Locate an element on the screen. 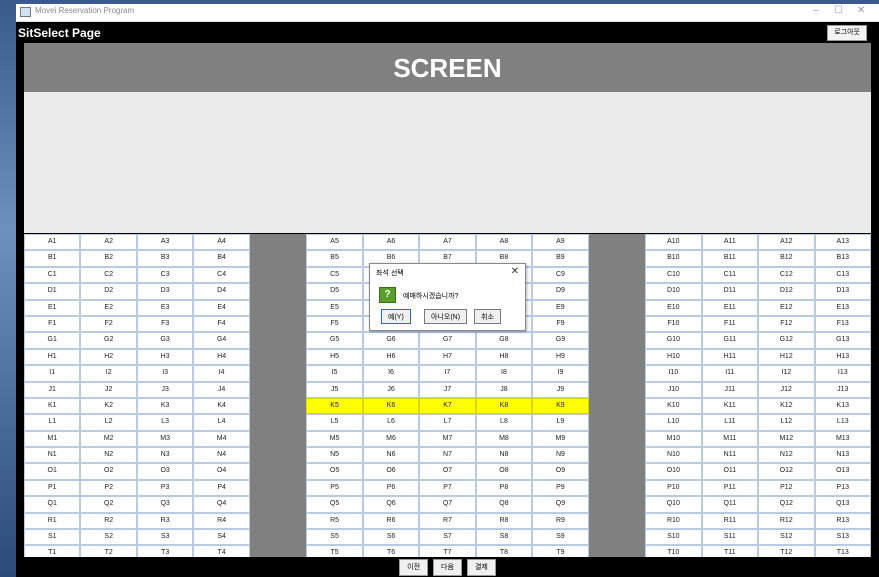 This screenshot has height=577, width=879. seat-i6: I6 is located at coordinates (391, 373).